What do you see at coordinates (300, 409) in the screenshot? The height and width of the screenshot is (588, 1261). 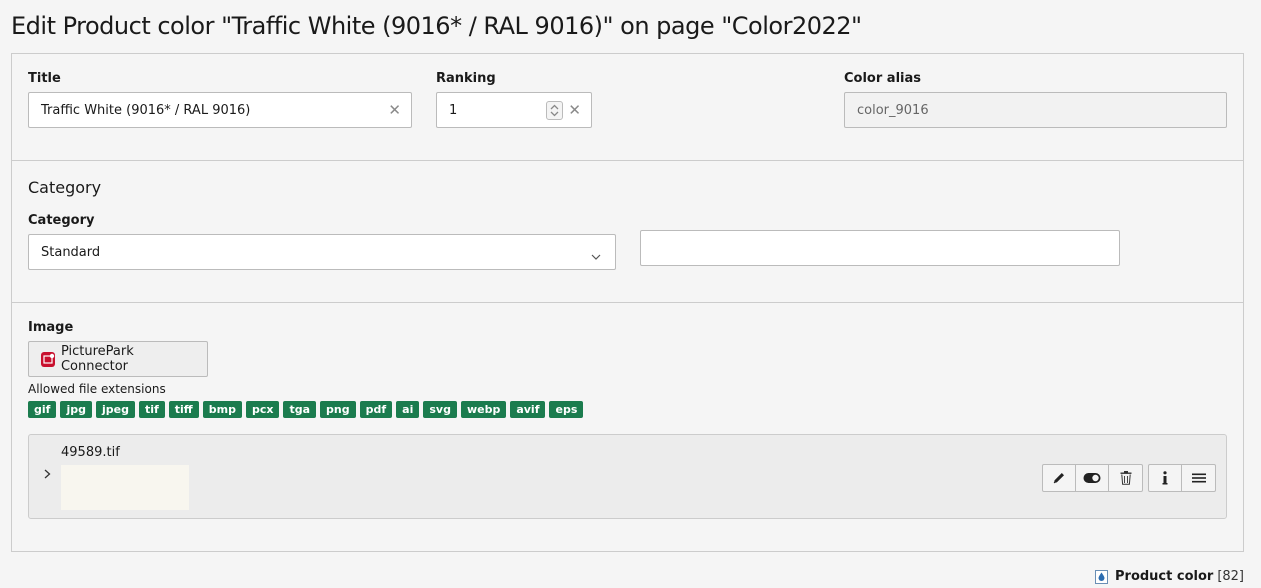 I see `extension-badge: tga` at bounding box center [300, 409].